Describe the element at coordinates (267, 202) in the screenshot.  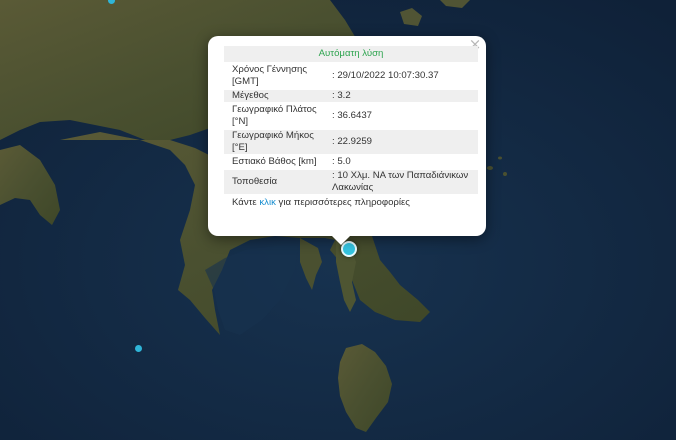
I see `more-info-link: κλικ` at that location.